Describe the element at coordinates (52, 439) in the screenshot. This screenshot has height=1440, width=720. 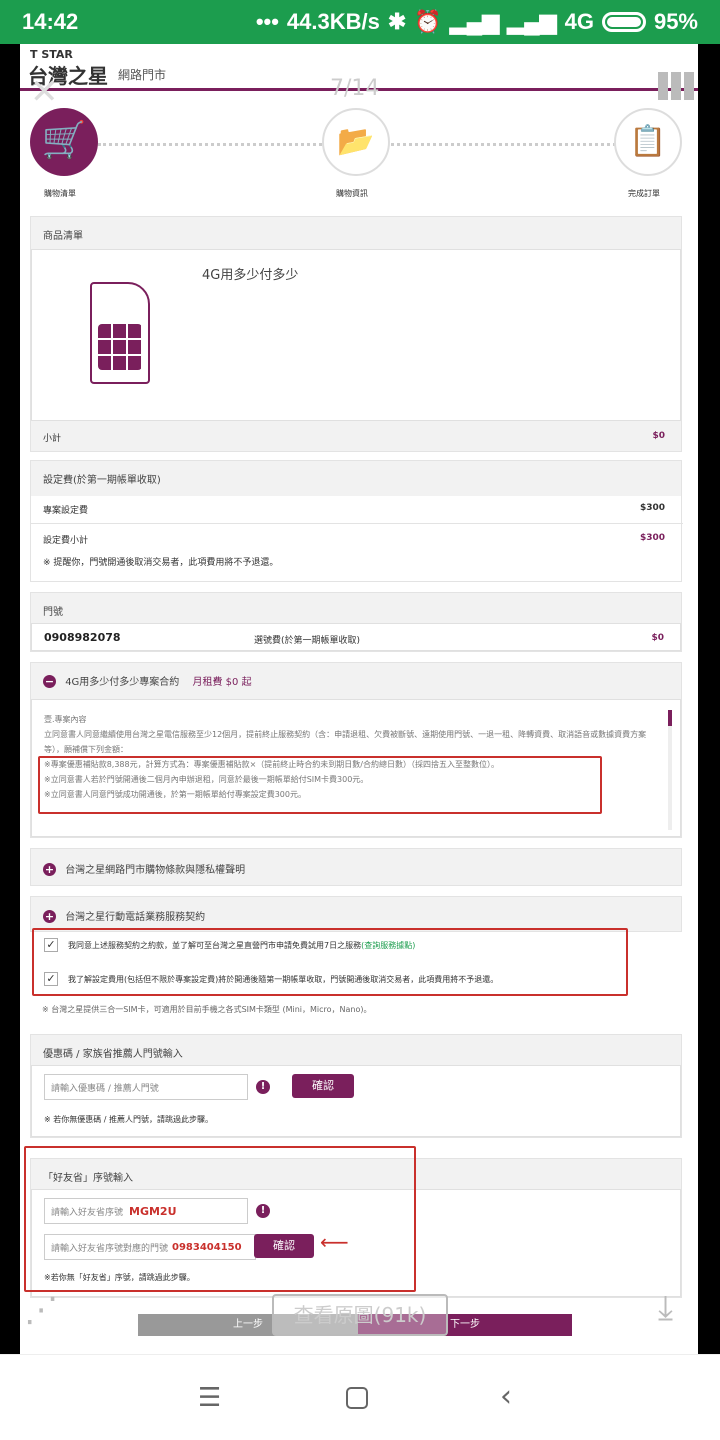
I see `subtotal-label: 小計` at that location.